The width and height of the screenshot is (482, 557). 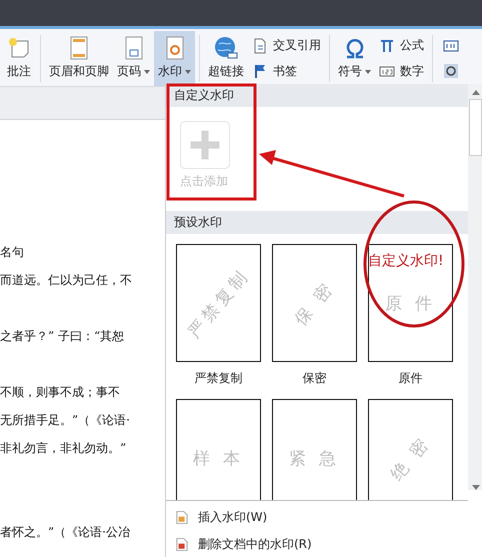 What do you see at coordinates (12, 252) in the screenshot?
I see `document-text: 名句` at bounding box center [12, 252].